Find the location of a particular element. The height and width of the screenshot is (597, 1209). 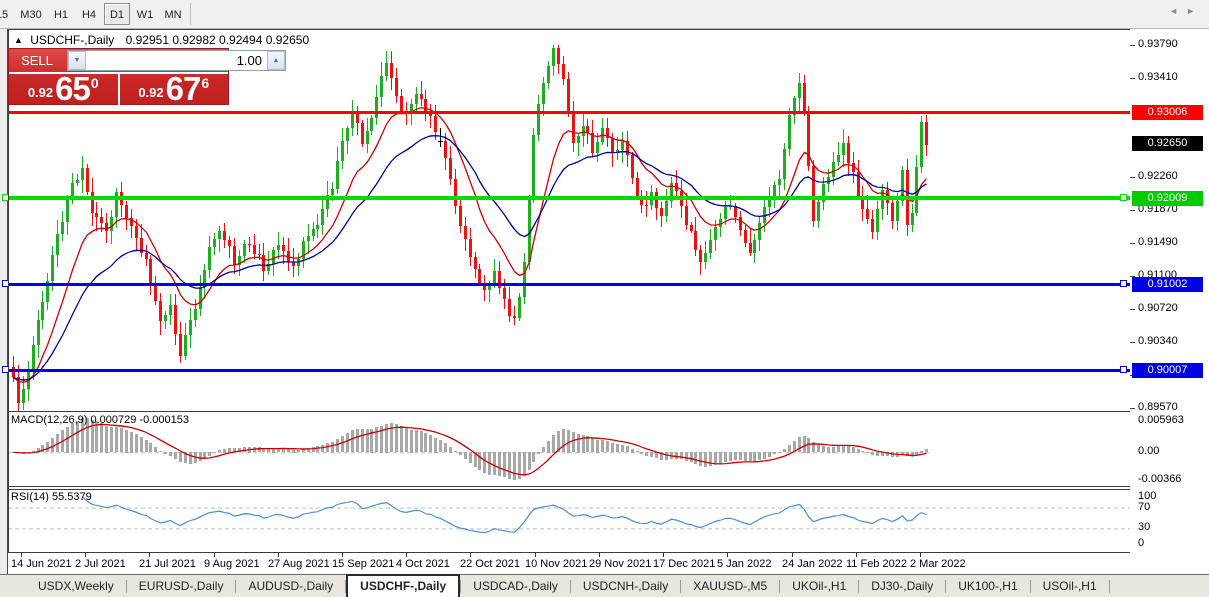

price-tick-label: 0.91490 is located at coordinates (1158, 242).